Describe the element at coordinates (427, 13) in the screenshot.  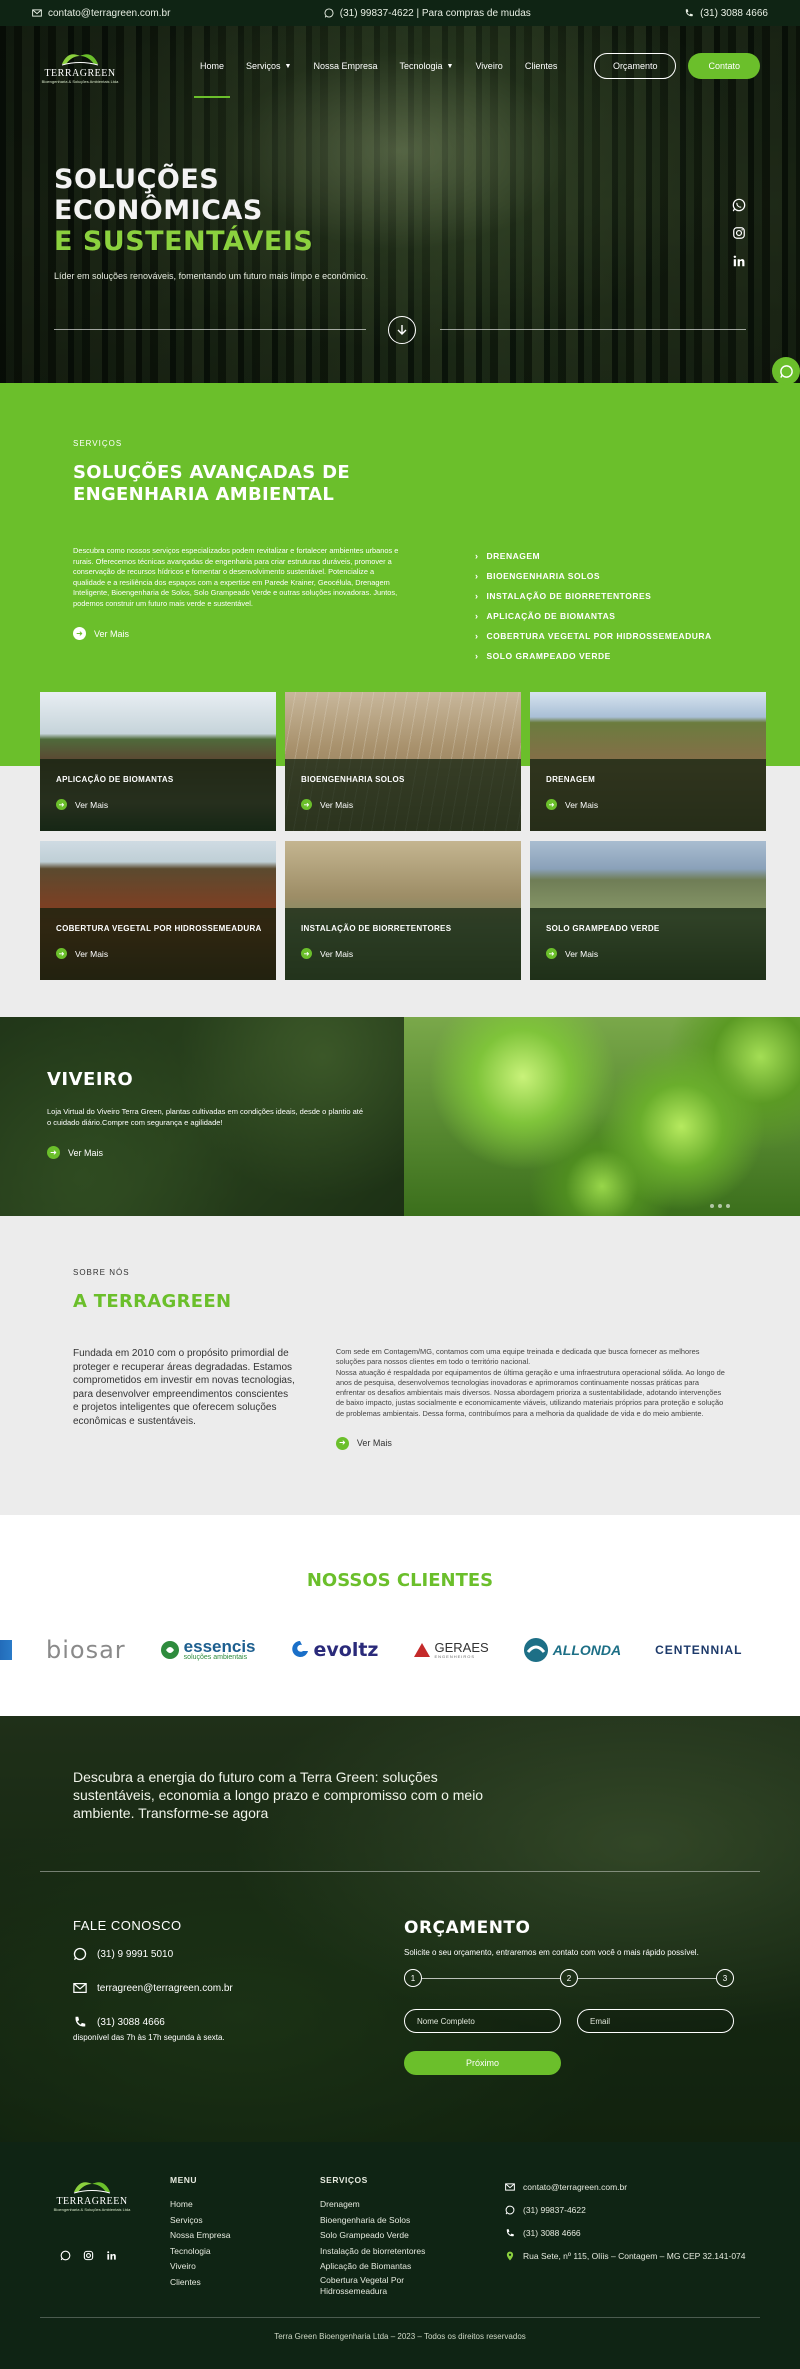
I see `topbar-whatsapp: (31) 99837-4622 | Para compras de mudas` at that location.